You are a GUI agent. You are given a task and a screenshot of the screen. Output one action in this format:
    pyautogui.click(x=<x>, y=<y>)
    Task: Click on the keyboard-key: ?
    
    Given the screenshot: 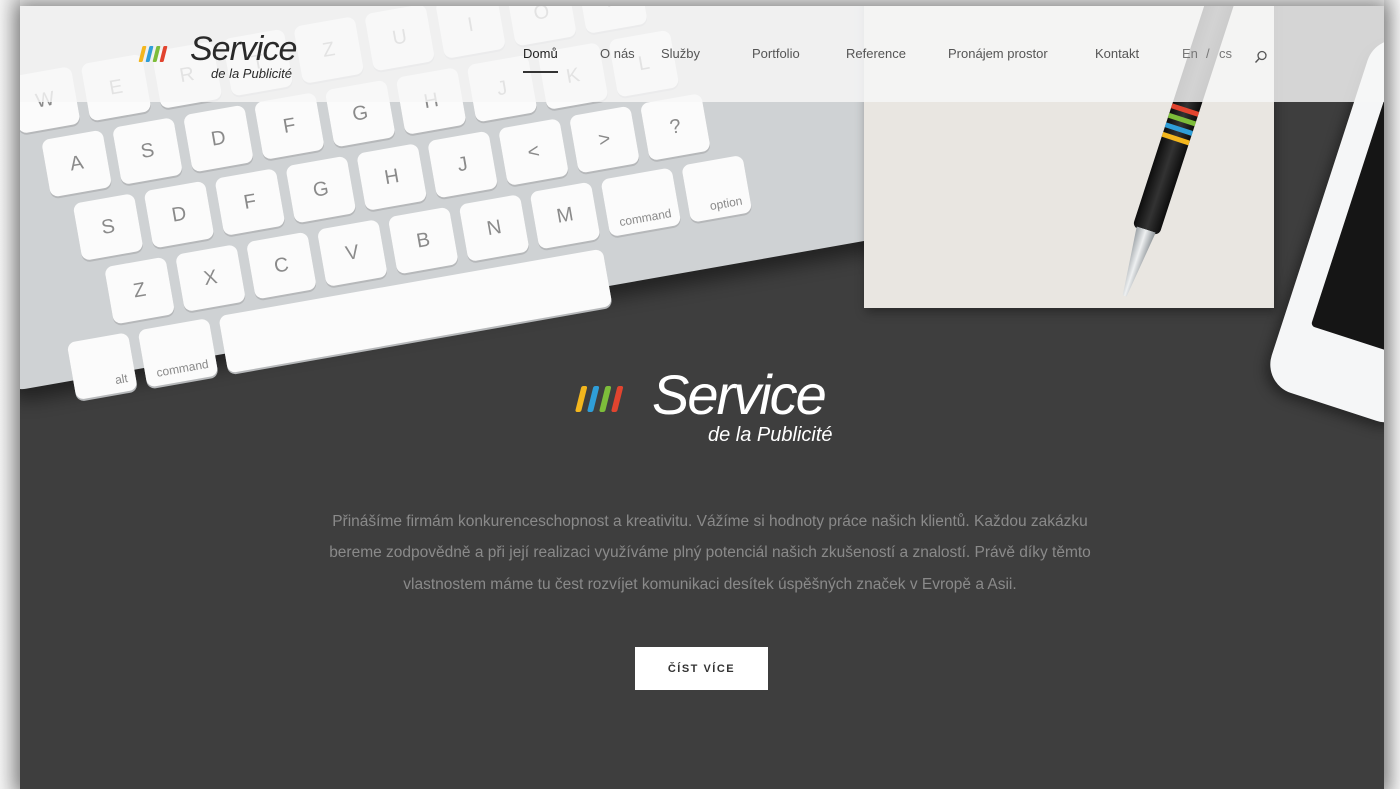 What is the action you would take?
    pyautogui.click(x=675, y=127)
    